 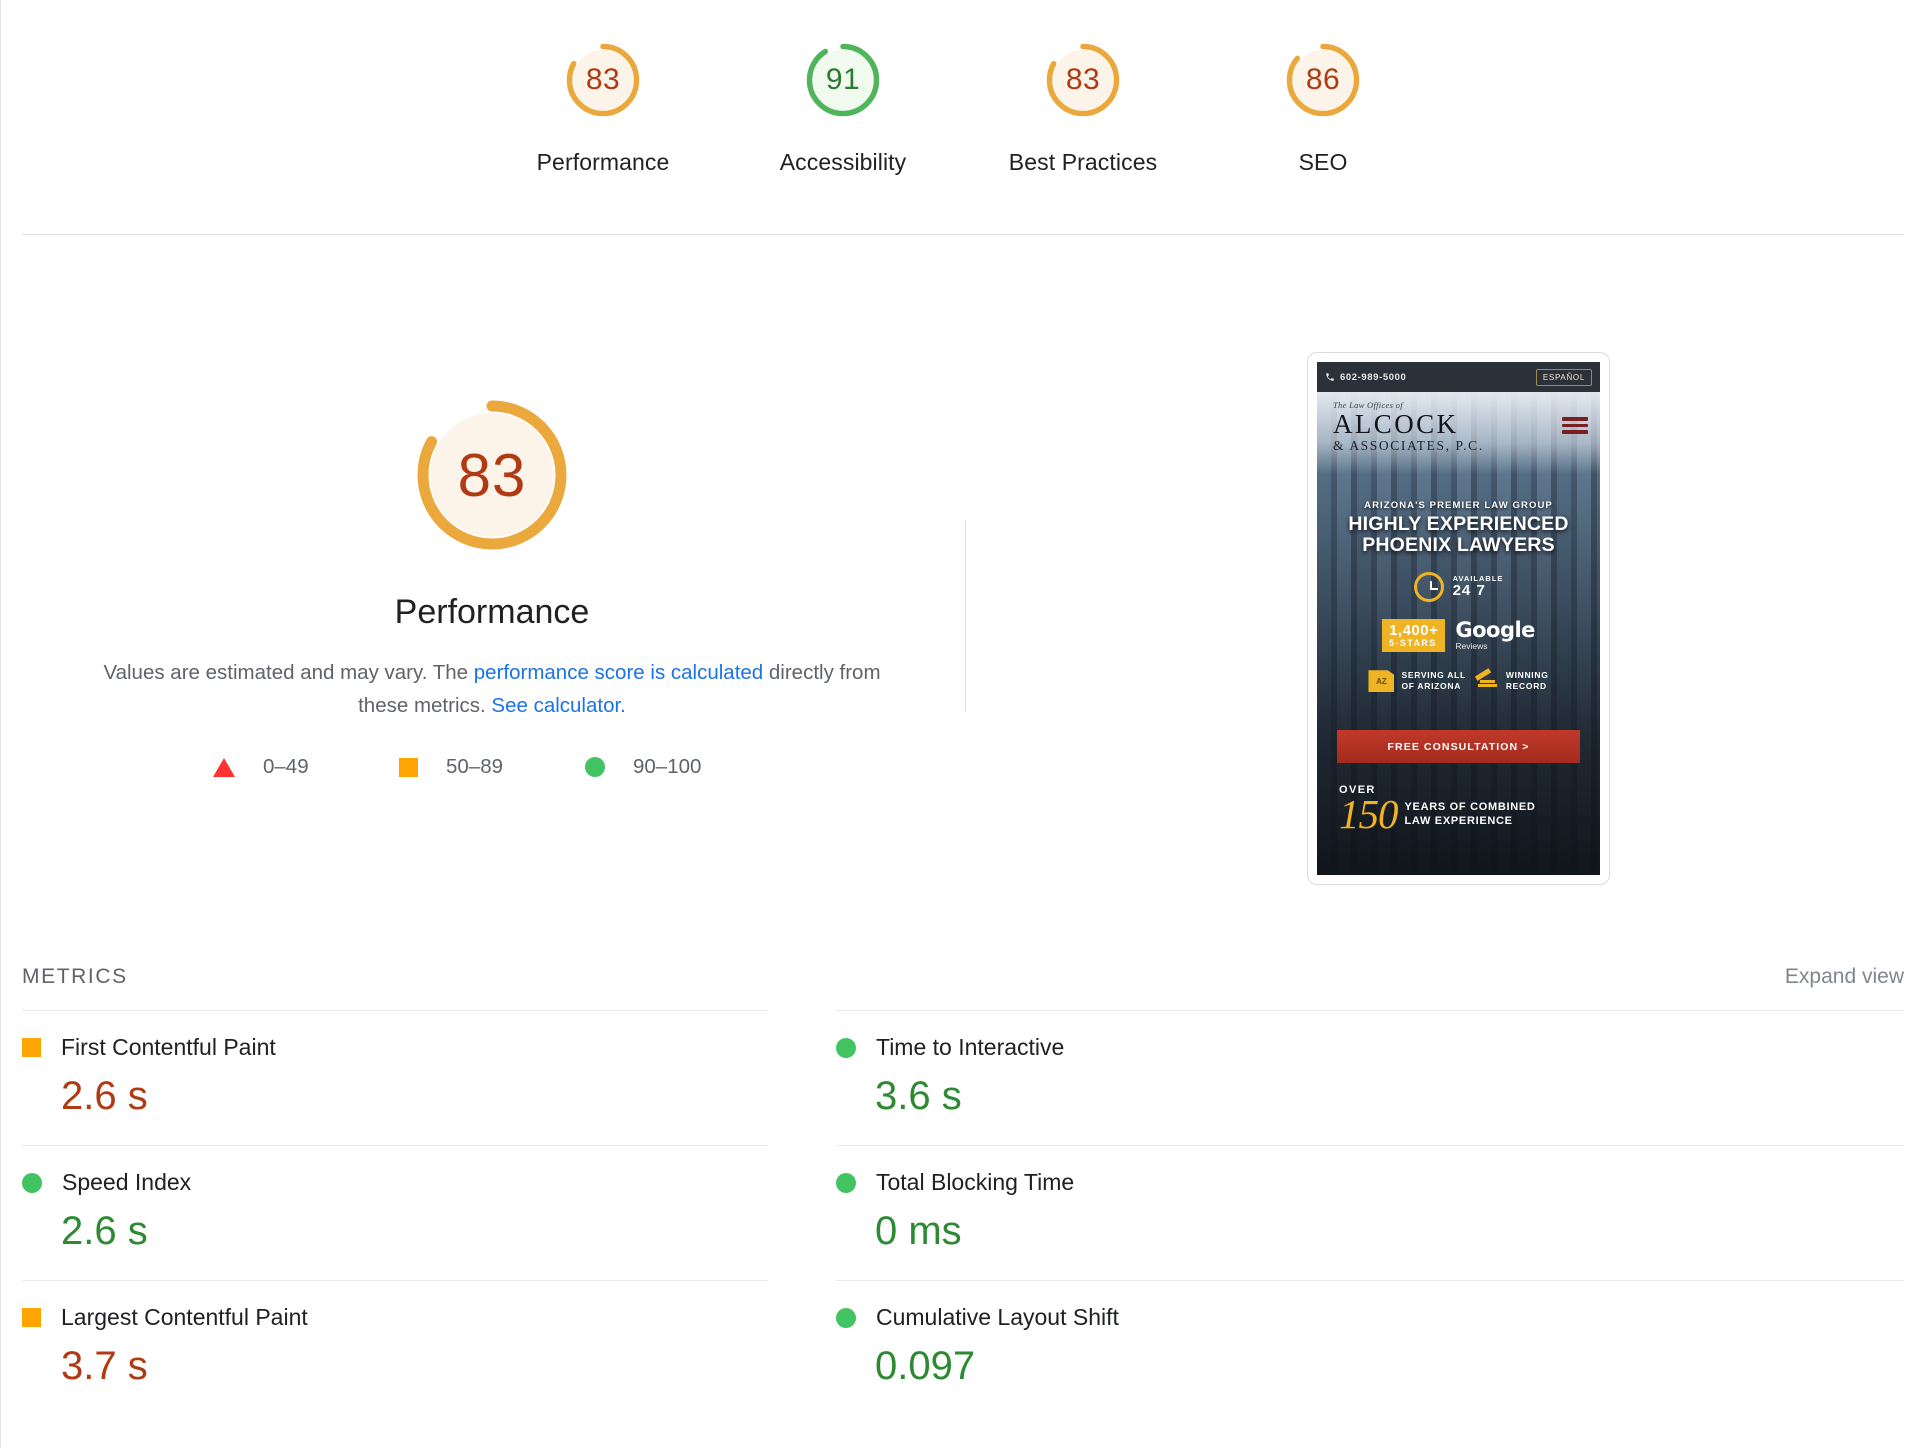 What do you see at coordinates (75, 976) in the screenshot?
I see `metrics-title: METRICS` at bounding box center [75, 976].